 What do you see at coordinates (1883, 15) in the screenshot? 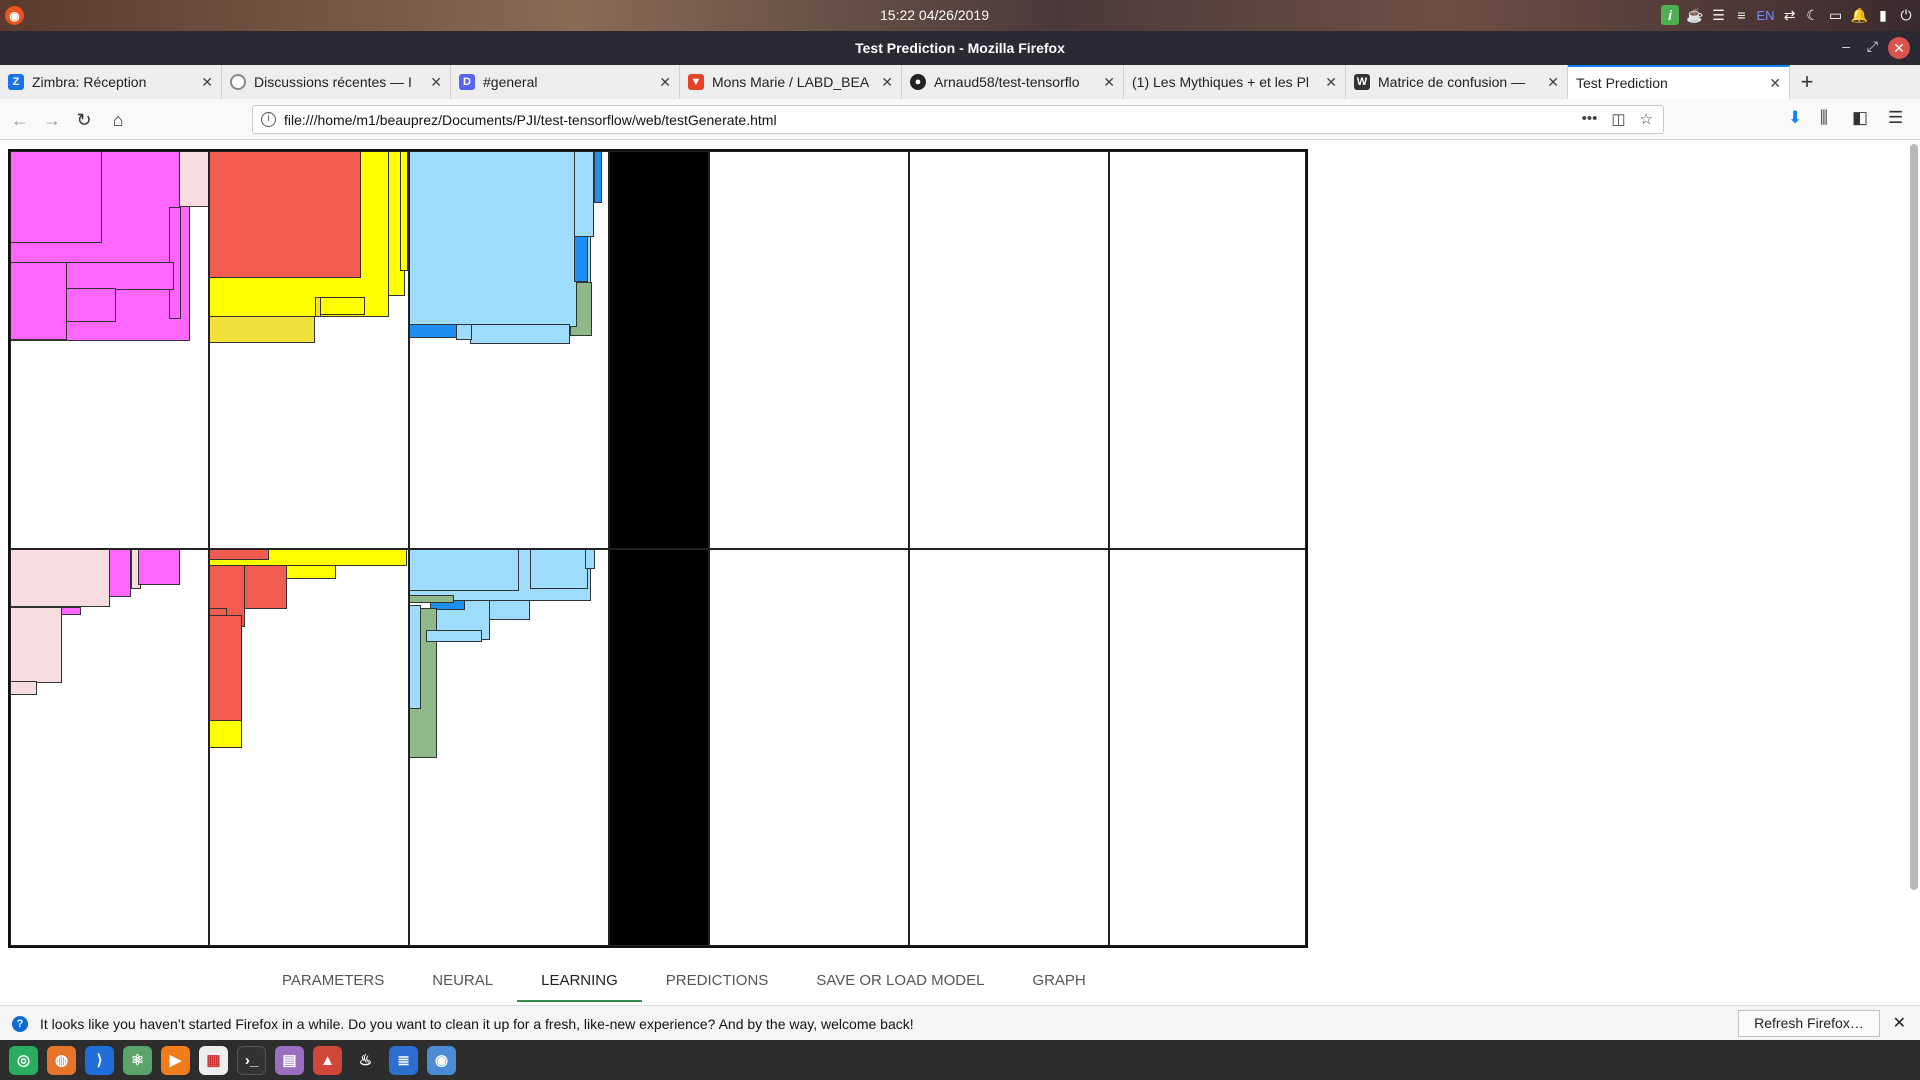
I see `battery-icon: ▮` at bounding box center [1883, 15].